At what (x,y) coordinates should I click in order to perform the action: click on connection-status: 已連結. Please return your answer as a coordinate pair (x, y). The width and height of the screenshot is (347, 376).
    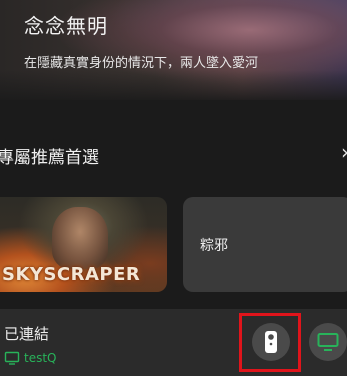
    Looking at the image, I should click on (27, 334).